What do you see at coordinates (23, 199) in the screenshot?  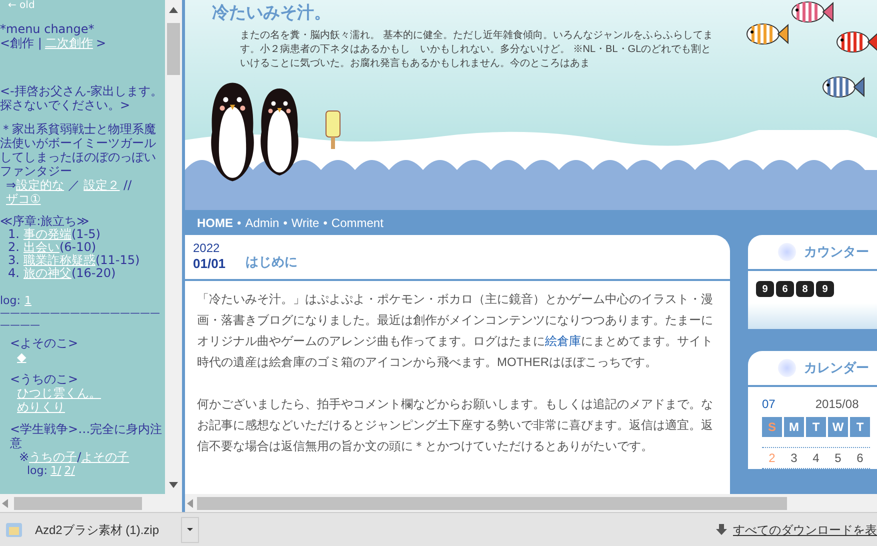 I see `settings-link: ザコ①` at bounding box center [23, 199].